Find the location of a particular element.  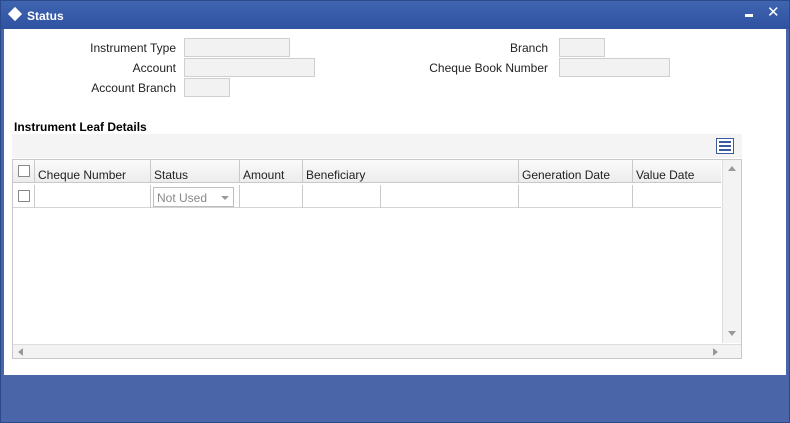

scroll-left-icon is located at coordinates (20, 352).